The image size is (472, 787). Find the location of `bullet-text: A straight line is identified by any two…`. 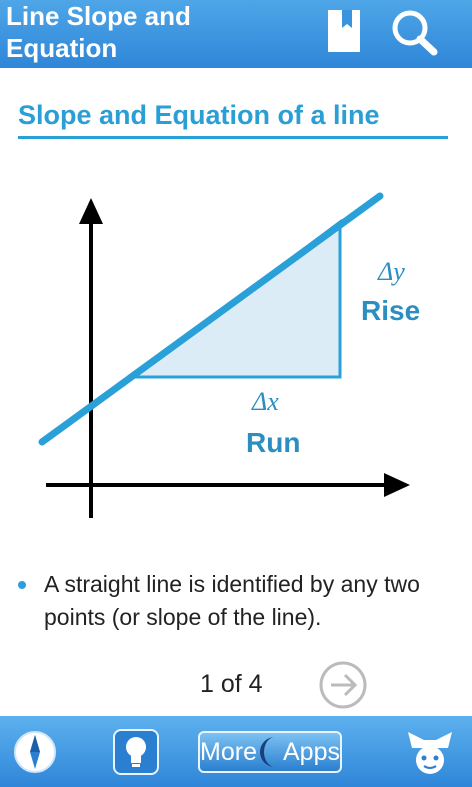

bullet-text: A straight line is identified by any two… is located at coordinates (232, 600).